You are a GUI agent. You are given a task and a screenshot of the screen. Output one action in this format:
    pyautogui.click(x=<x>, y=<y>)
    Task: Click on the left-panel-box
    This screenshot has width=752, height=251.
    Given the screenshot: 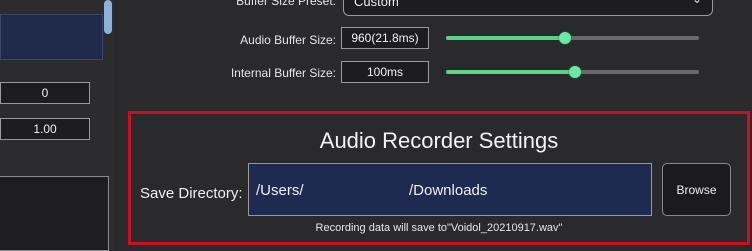 What is the action you would take?
    pyautogui.click(x=54, y=213)
    